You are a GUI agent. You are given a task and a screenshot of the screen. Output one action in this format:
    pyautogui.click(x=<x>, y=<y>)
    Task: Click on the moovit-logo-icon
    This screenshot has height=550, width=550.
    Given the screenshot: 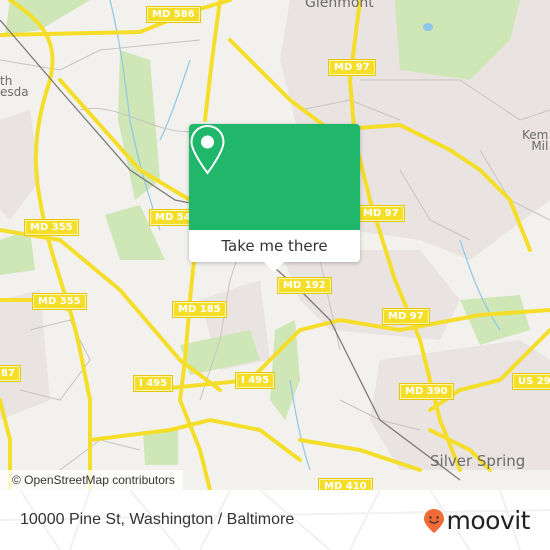 What is the action you would take?
    pyautogui.click(x=433, y=521)
    